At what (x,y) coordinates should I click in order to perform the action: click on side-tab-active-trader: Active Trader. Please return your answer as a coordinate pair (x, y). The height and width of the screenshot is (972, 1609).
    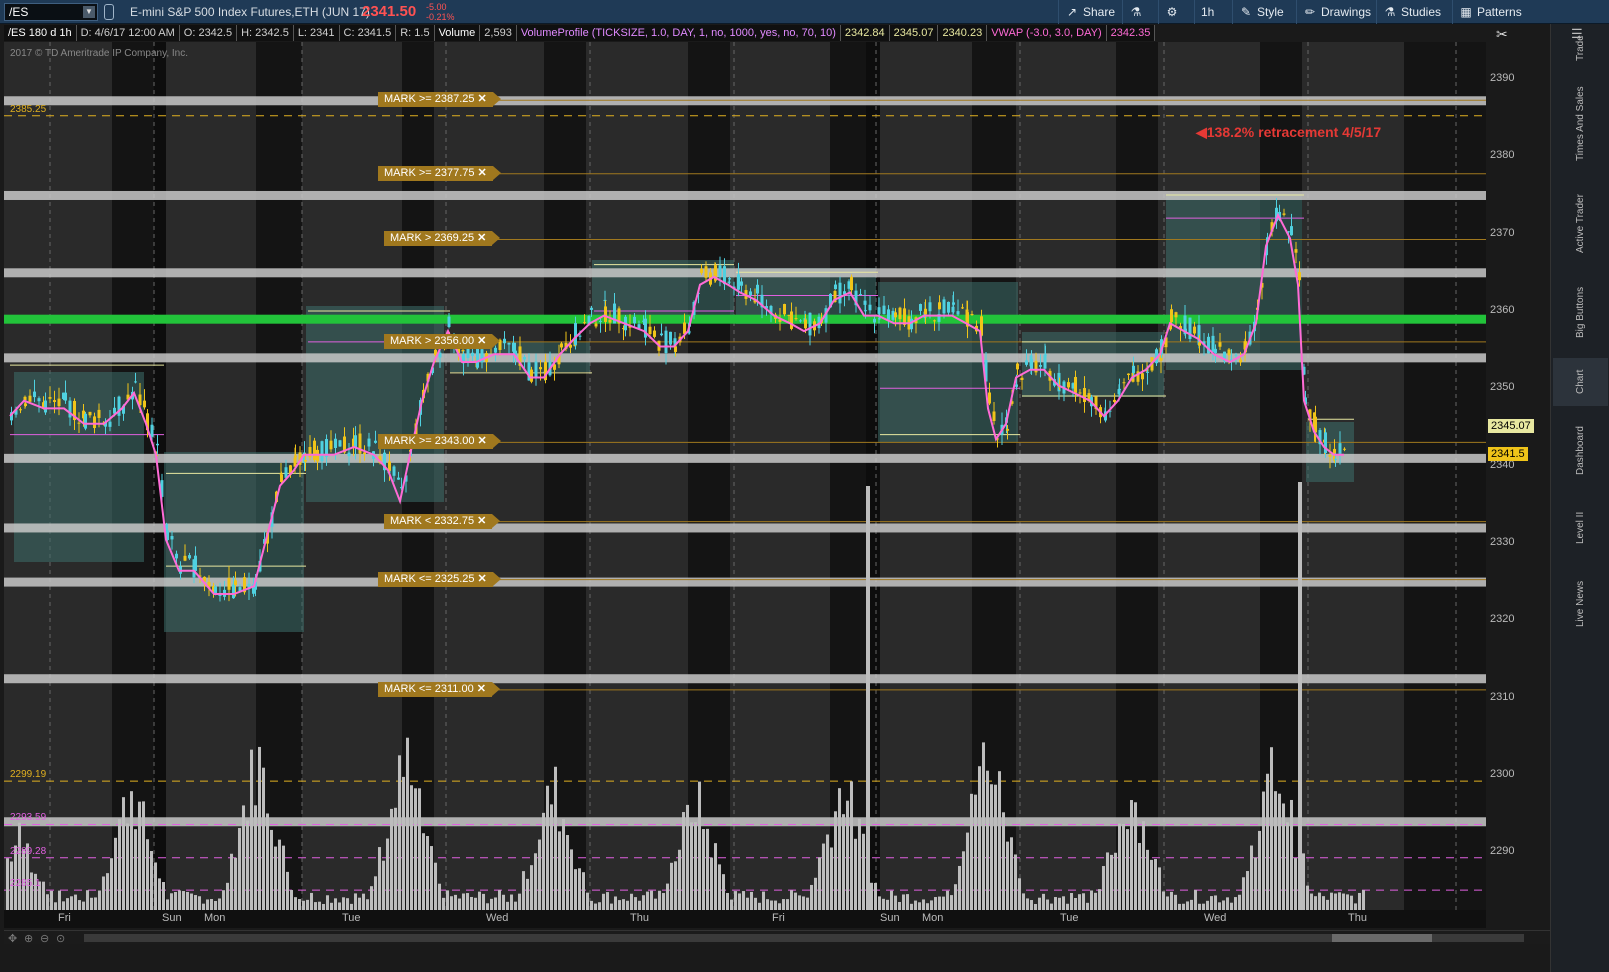
    Looking at the image, I should click on (1580, 224).